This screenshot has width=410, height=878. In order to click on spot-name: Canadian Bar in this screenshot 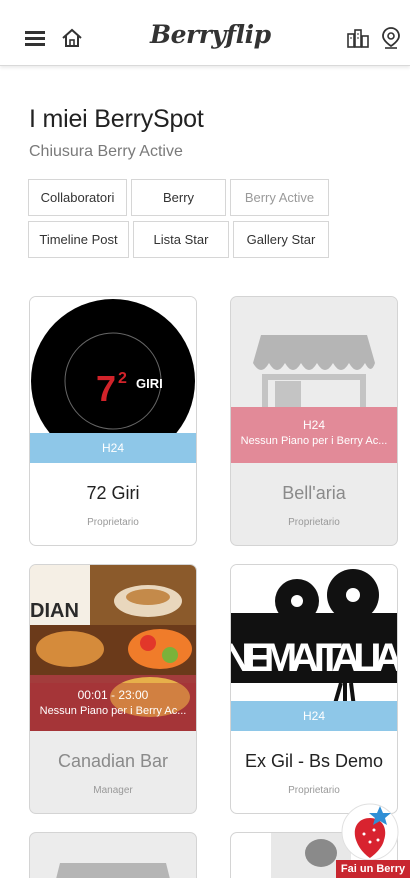, I will do `click(113, 761)`.